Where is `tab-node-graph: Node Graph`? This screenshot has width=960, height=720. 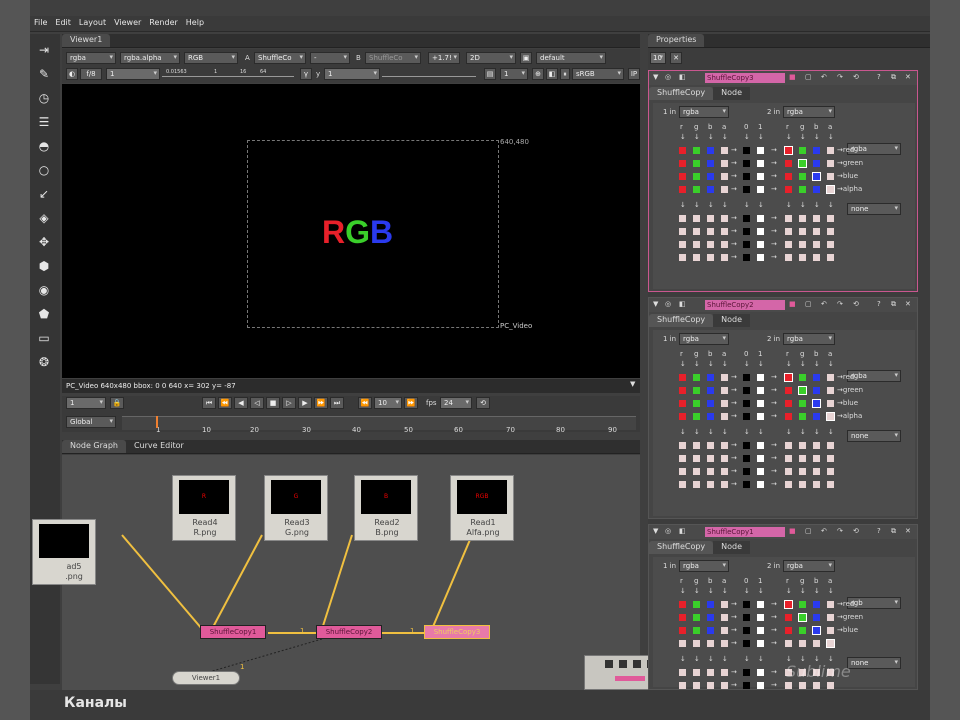
tab-node-graph: Node Graph is located at coordinates (94, 446).